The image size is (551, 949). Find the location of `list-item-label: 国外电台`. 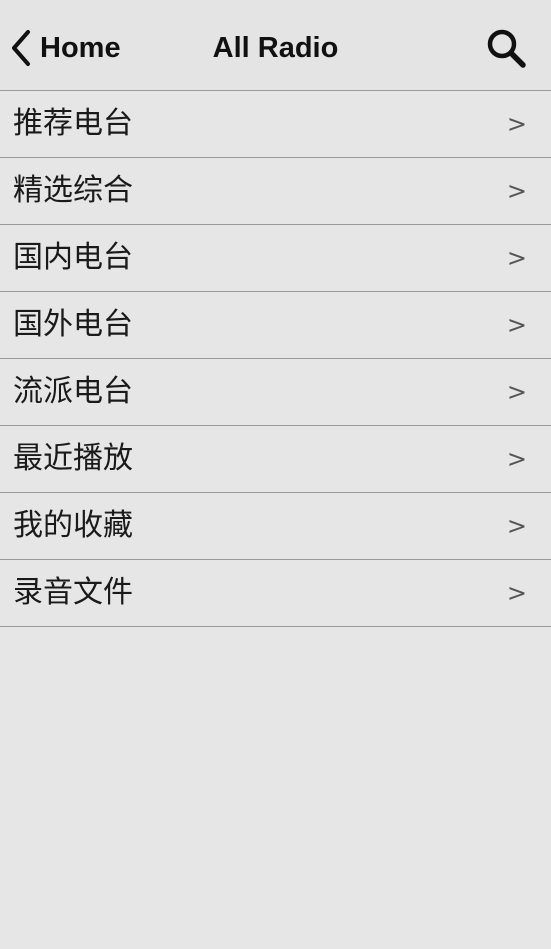

list-item-label: 国外电台 is located at coordinates (73, 324).